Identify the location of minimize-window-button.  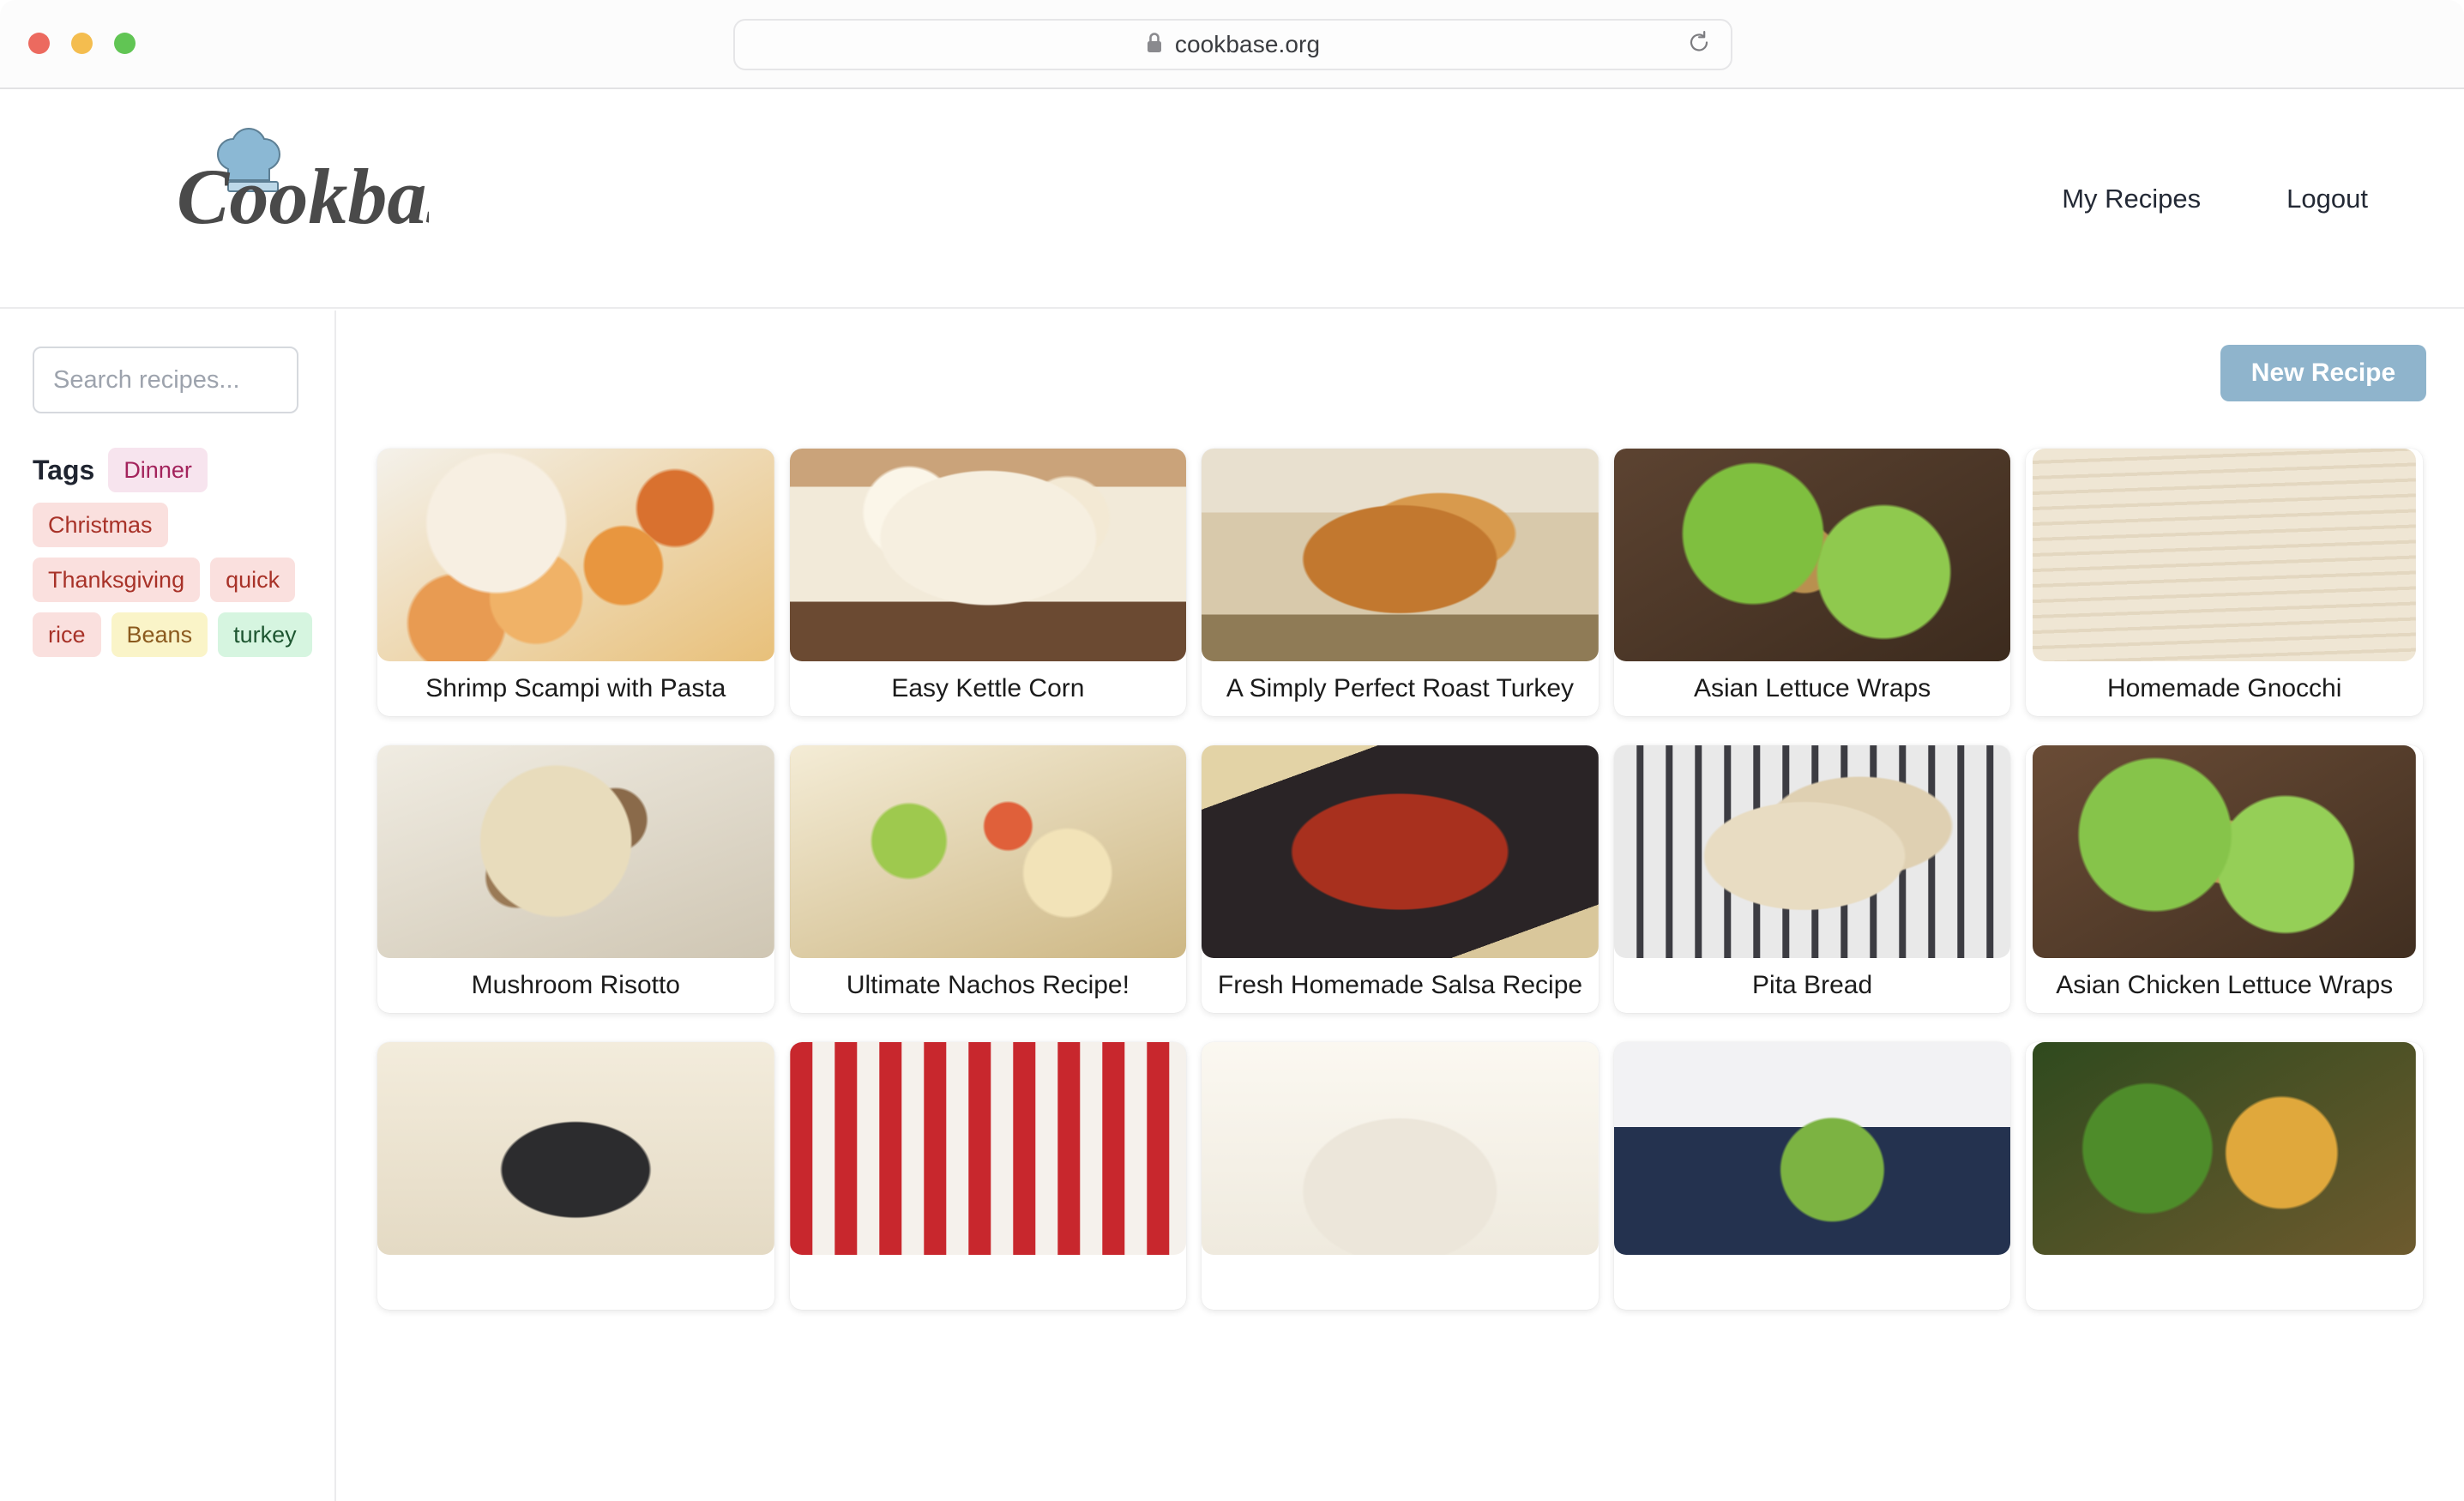
(82, 44).